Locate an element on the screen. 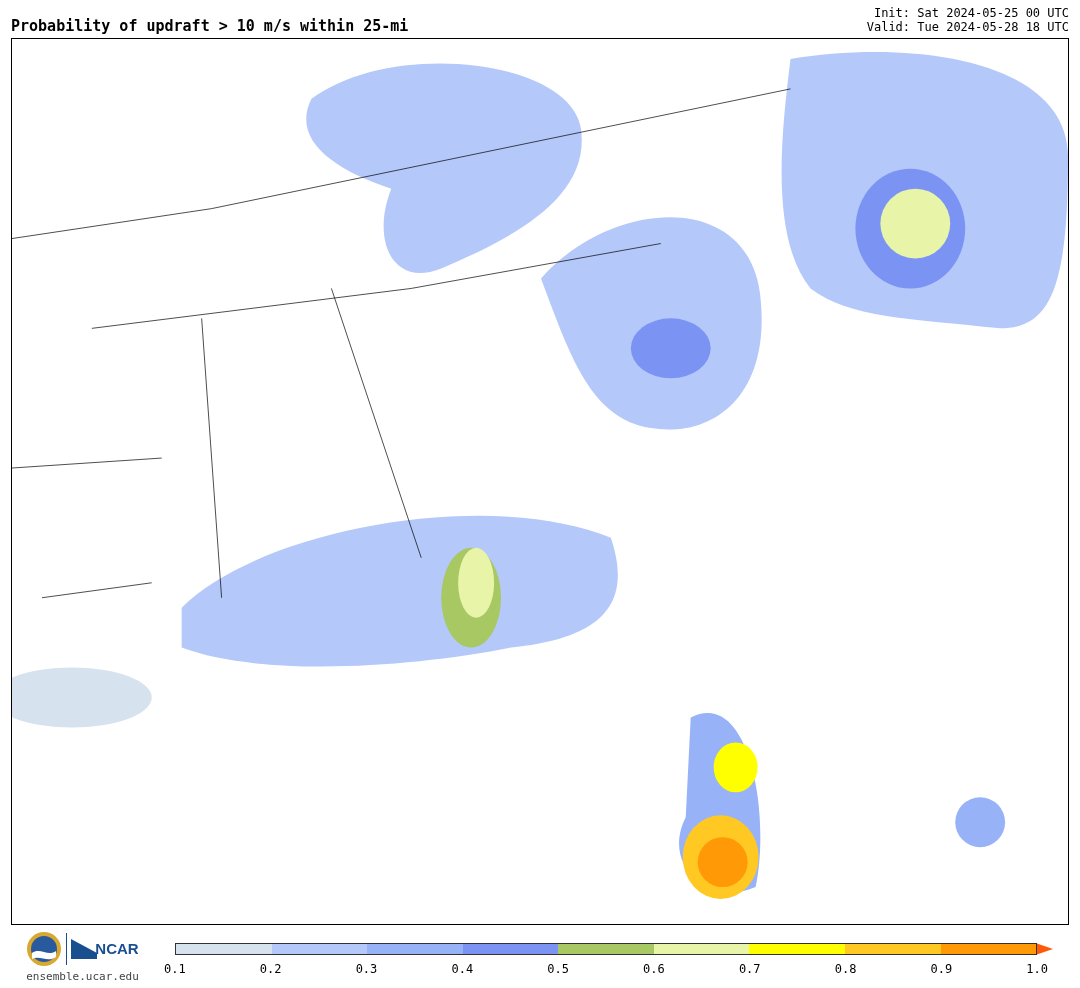 The height and width of the screenshot is (988, 1080). colorbar-tick-label: 0.9 is located at coordinates (941, 969).